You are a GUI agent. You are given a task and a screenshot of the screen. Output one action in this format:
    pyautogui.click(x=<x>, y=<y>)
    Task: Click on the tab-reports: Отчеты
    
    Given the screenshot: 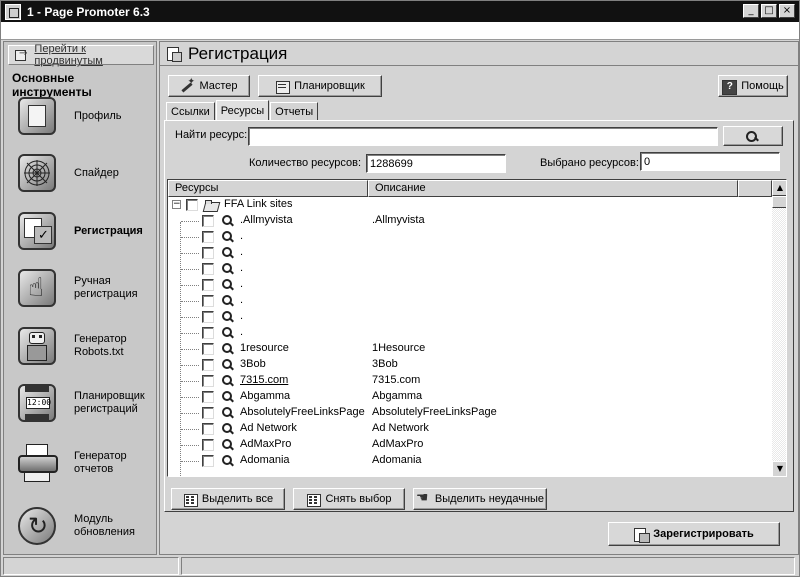 What is the action you would take?
    pyautogui.click(x=294, y=111)
    